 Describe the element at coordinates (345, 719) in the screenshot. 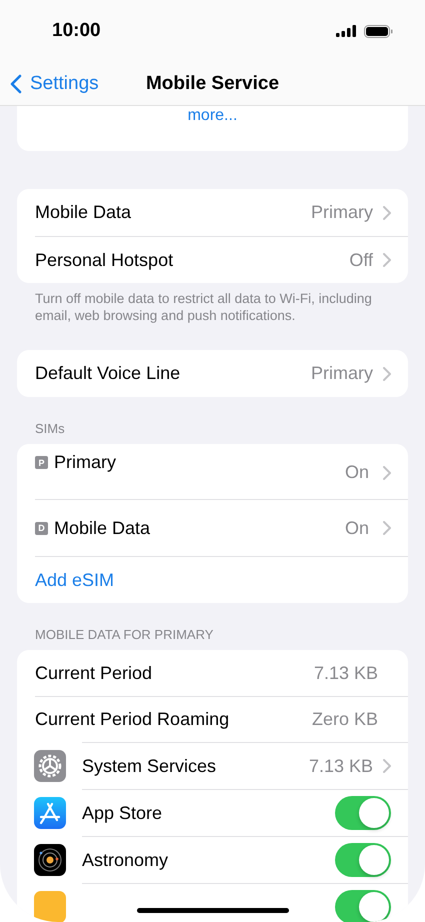

I see `row-value: Zero KB` at that location.